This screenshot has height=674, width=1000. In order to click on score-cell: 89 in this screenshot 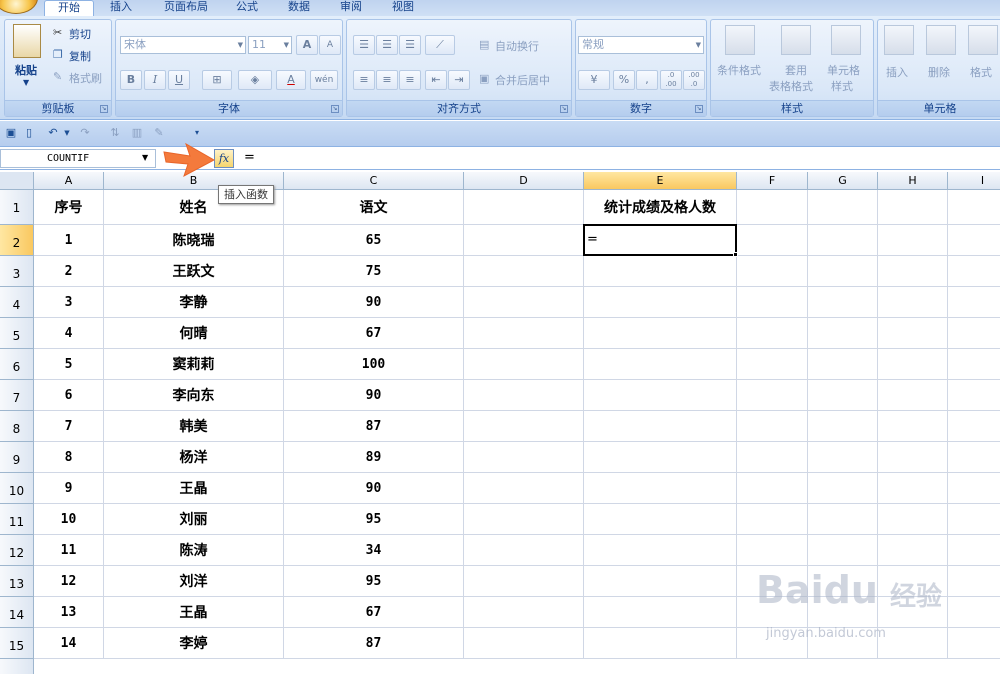, I will do `click(374, 457)`.